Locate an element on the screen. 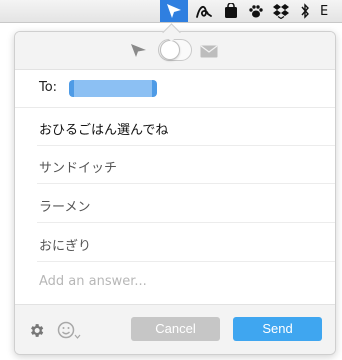 The image size is (342, 360). mode-toggle is located at coordinates (175, 50).